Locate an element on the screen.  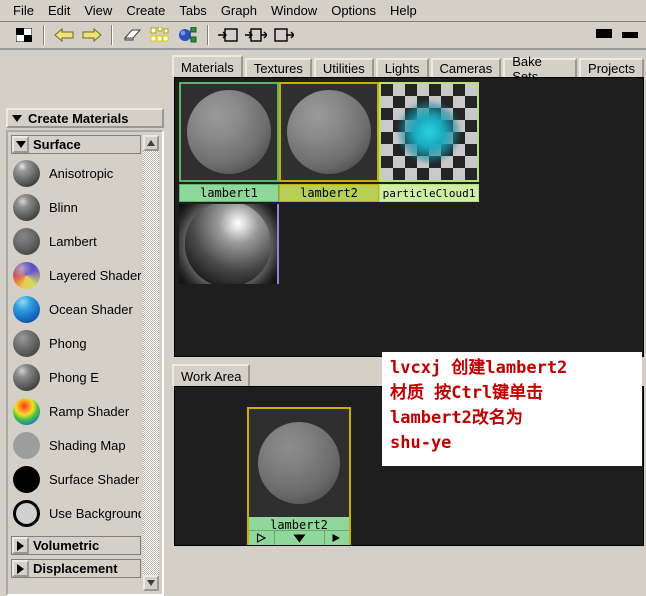
material-label: Anisotropic is located at coordinates (81, 173).